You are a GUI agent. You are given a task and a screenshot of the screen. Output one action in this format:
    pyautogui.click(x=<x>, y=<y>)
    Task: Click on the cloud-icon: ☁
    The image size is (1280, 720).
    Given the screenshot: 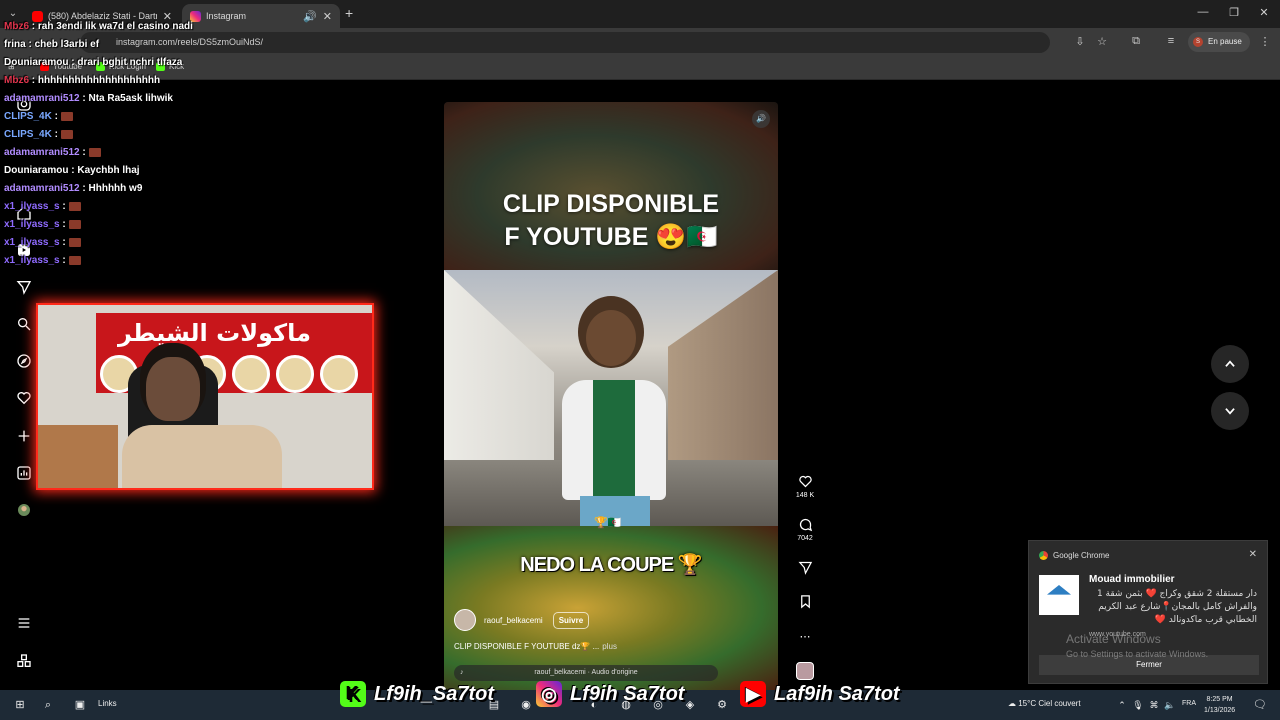 What is the action you would take?
    pyautogui.click(x=1013, y=703)
    